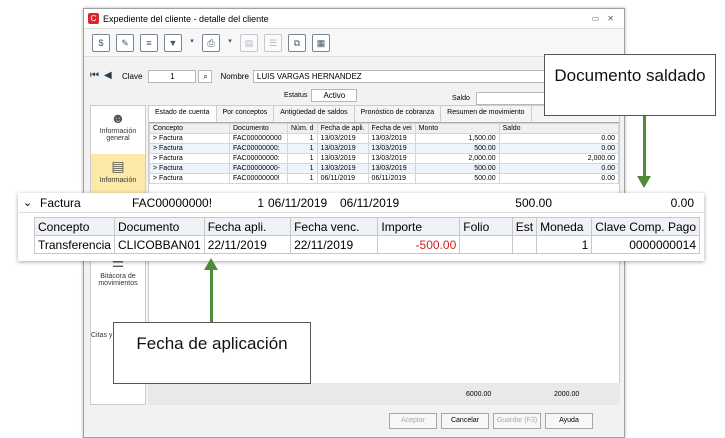 Image resolution: width=725 pixels, height=438 pixels. I want to click on edit-document-icon: ✎, so click(125, 42).